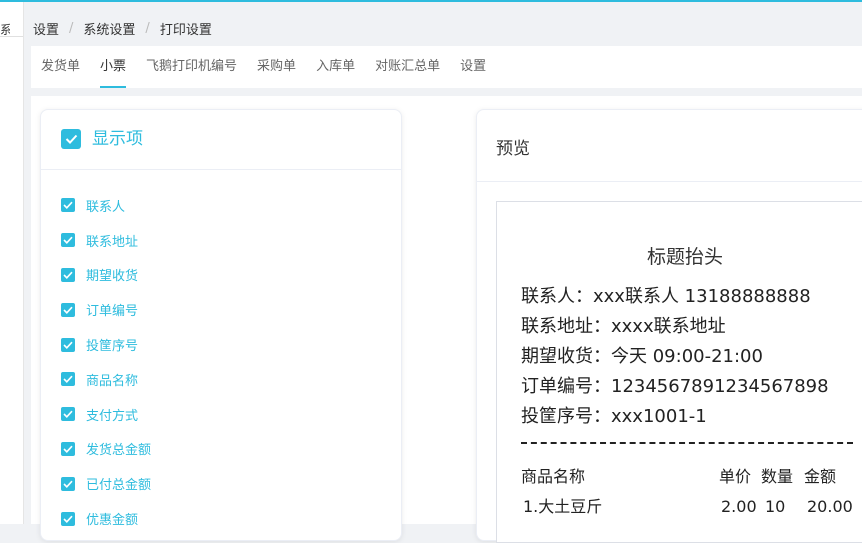 The width and height of the screenshot is (862, 543). I want to click on preview-header: 预览, so click(669, 146).